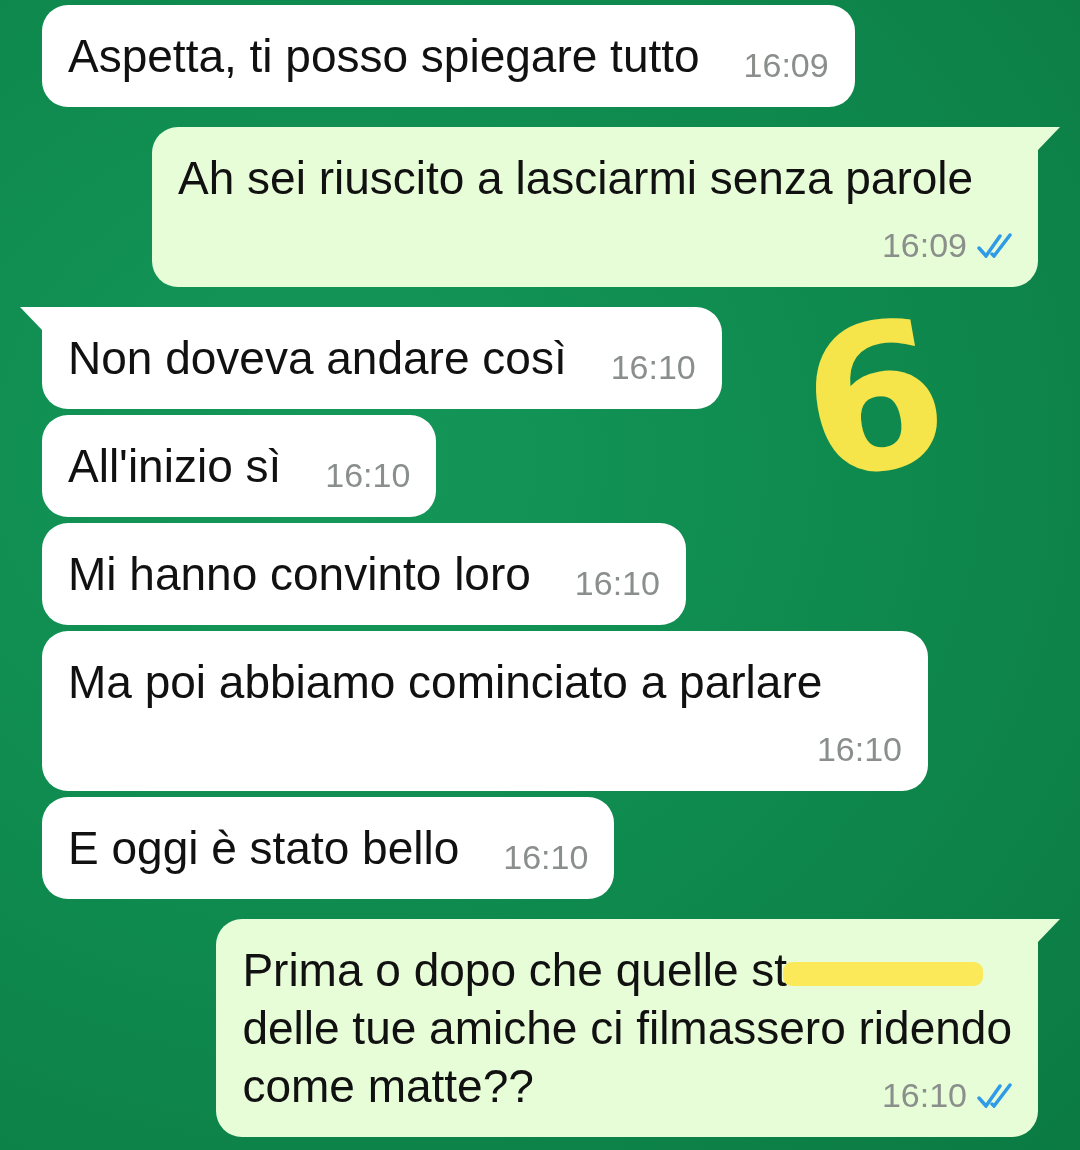 The image size is (1080, 1150). I want to click on message-text: Aspetta, ti posso spiegare tutto, so click(384, 56).